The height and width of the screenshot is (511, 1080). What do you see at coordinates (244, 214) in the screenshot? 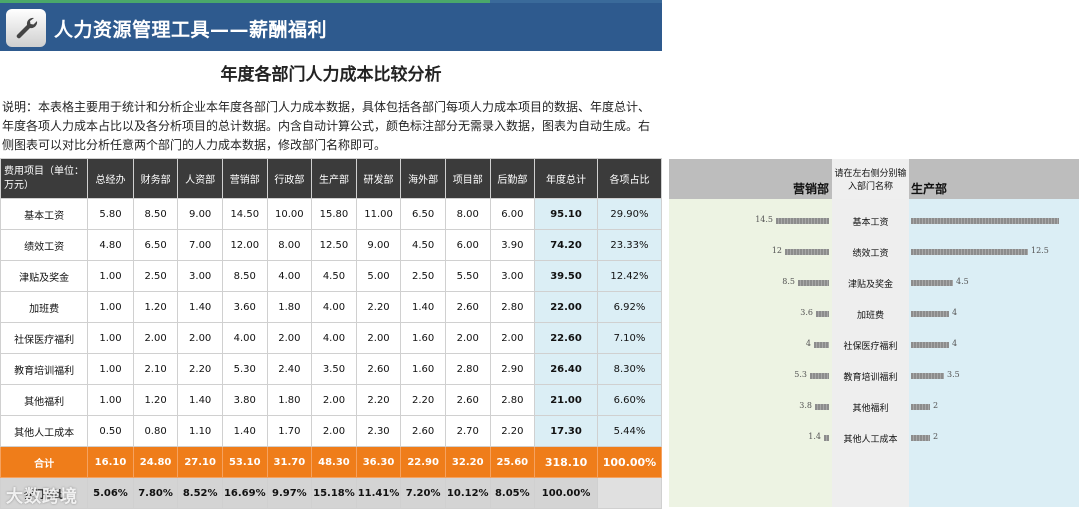
I see `value-cell: 14.50` at bounding box center [244, 214].